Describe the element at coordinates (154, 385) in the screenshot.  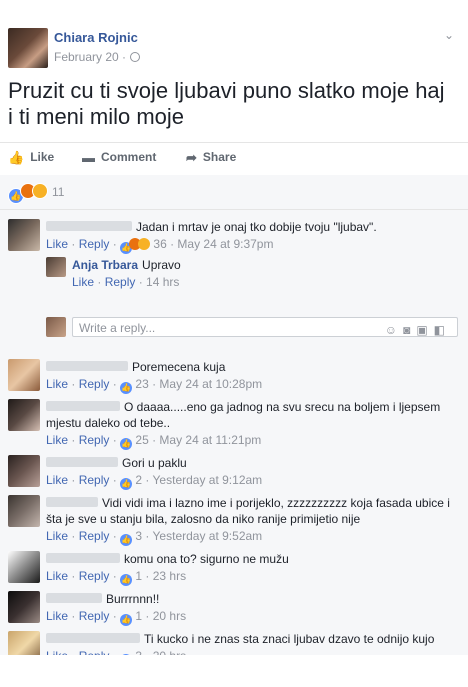
I see `comment-actions: Like · Reply · 👍 23 · May 24 at 10:28pm` at that location.